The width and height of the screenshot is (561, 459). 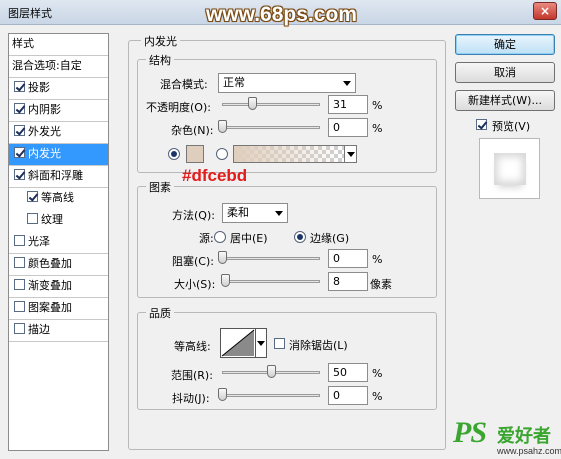 What do you see at coordinates (300, 237) in the screenshot?
I see `source-edge-radio` at bounding box center [300, 237].